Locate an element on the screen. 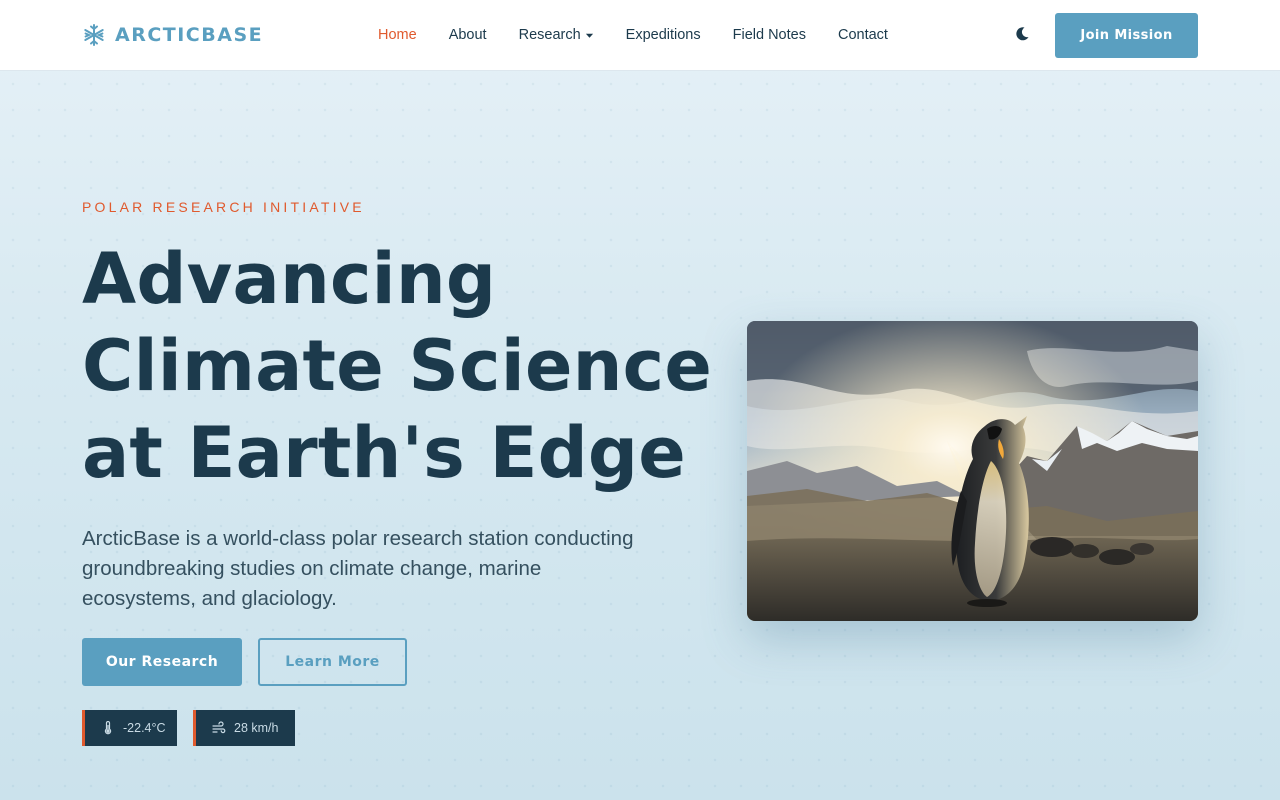  hero-image-penguin is located at coordinates (972, 471).